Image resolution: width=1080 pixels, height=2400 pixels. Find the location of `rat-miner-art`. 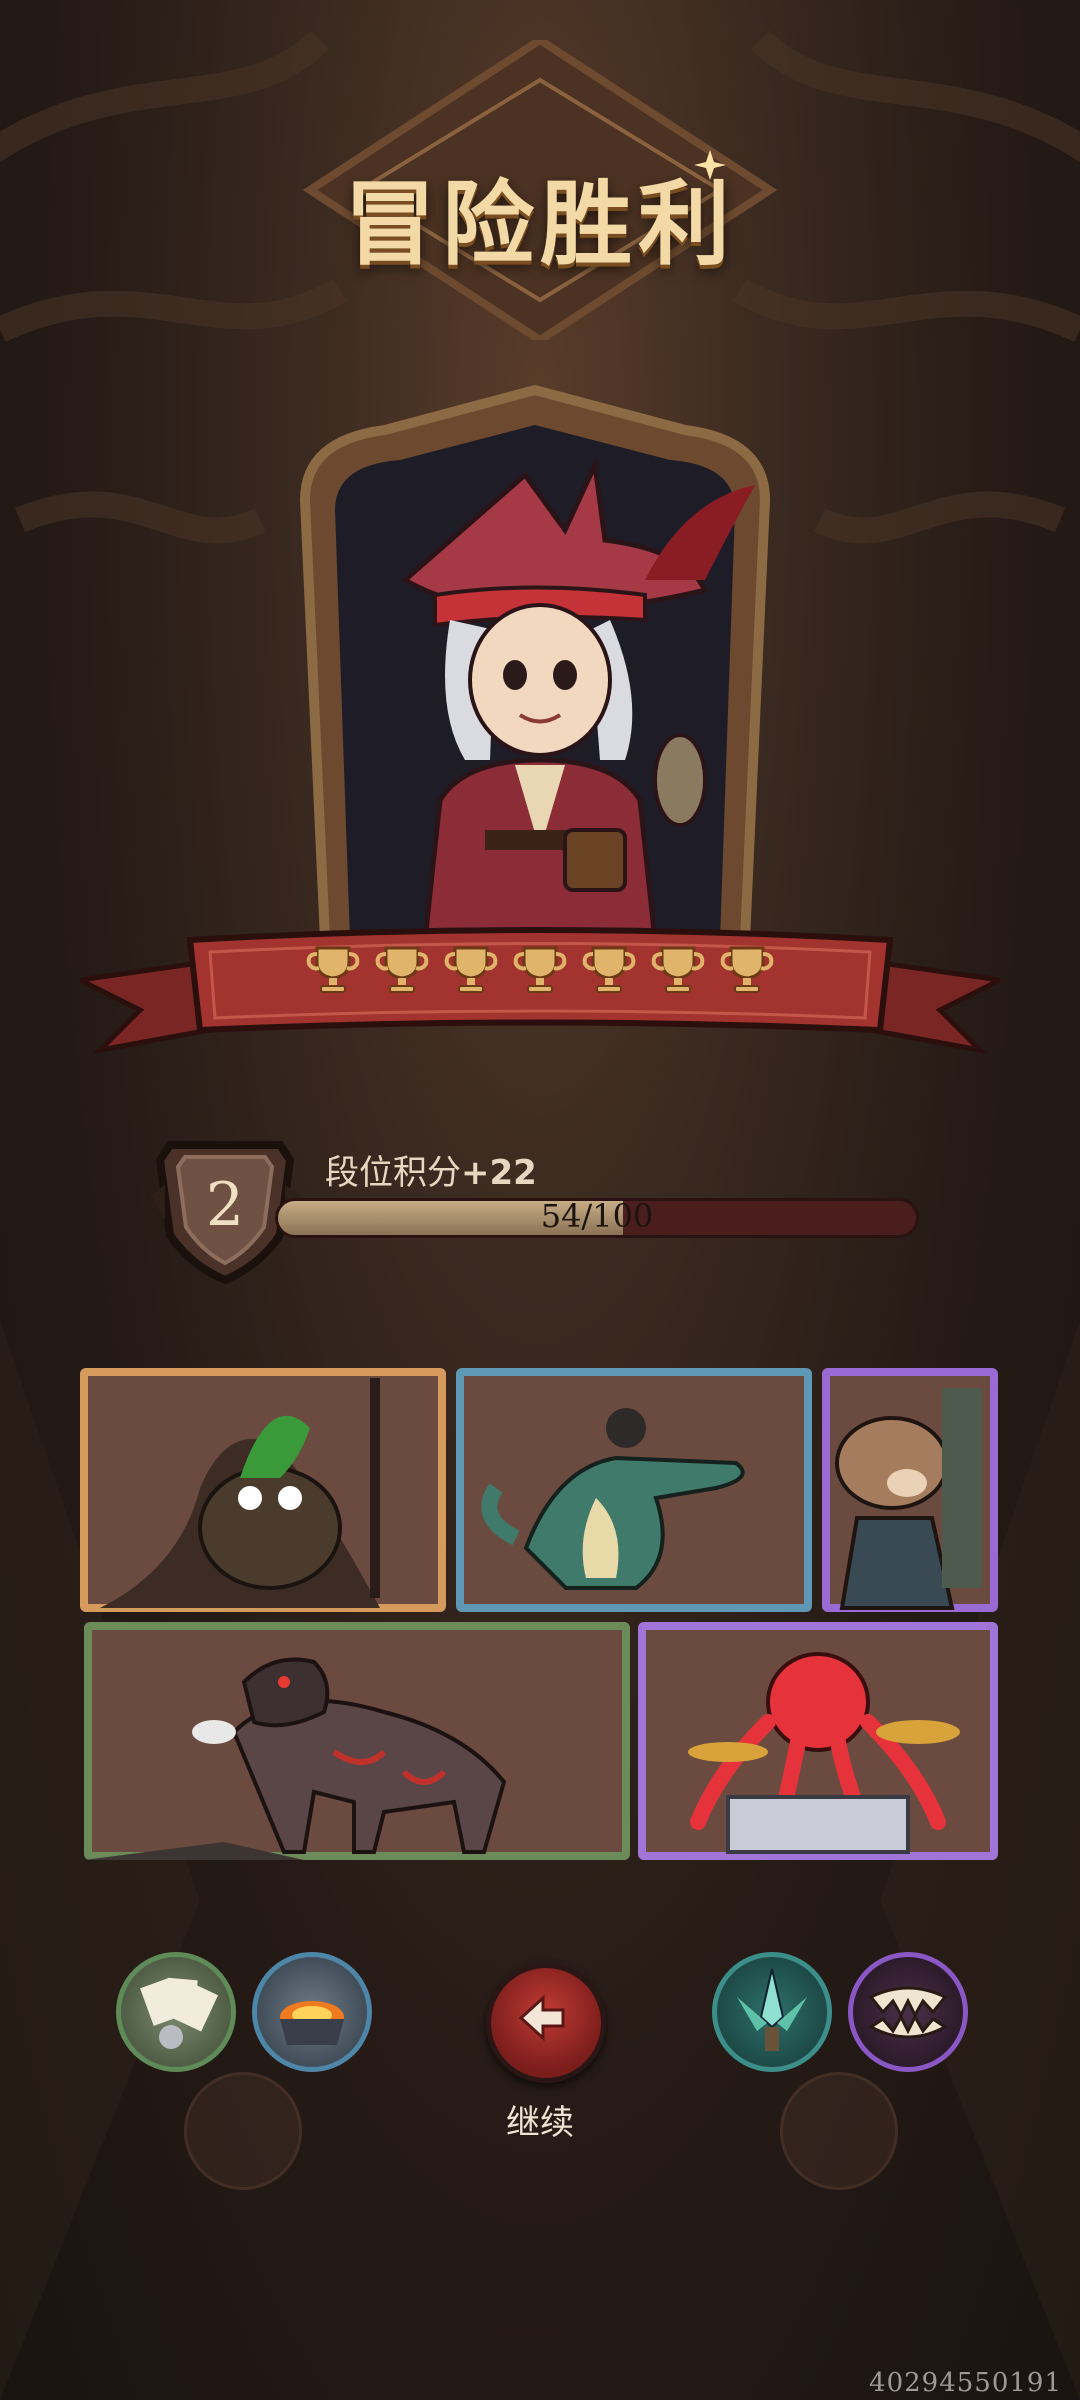

rat-miner-art is located at coordinates (910, 1490).